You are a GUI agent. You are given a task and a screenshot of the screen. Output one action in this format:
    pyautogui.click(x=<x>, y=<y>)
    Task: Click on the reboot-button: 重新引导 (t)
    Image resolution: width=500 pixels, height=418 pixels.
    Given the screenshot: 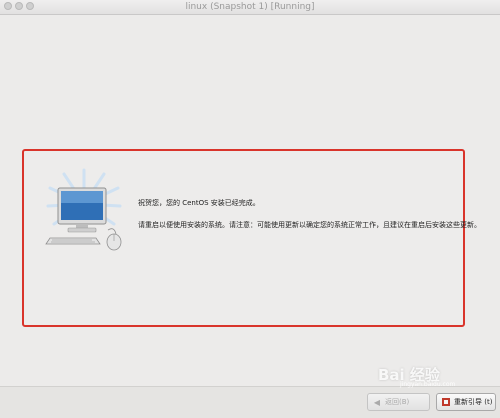 What is the action you would take?
    pyautogui.click(x=466, y=402)
    